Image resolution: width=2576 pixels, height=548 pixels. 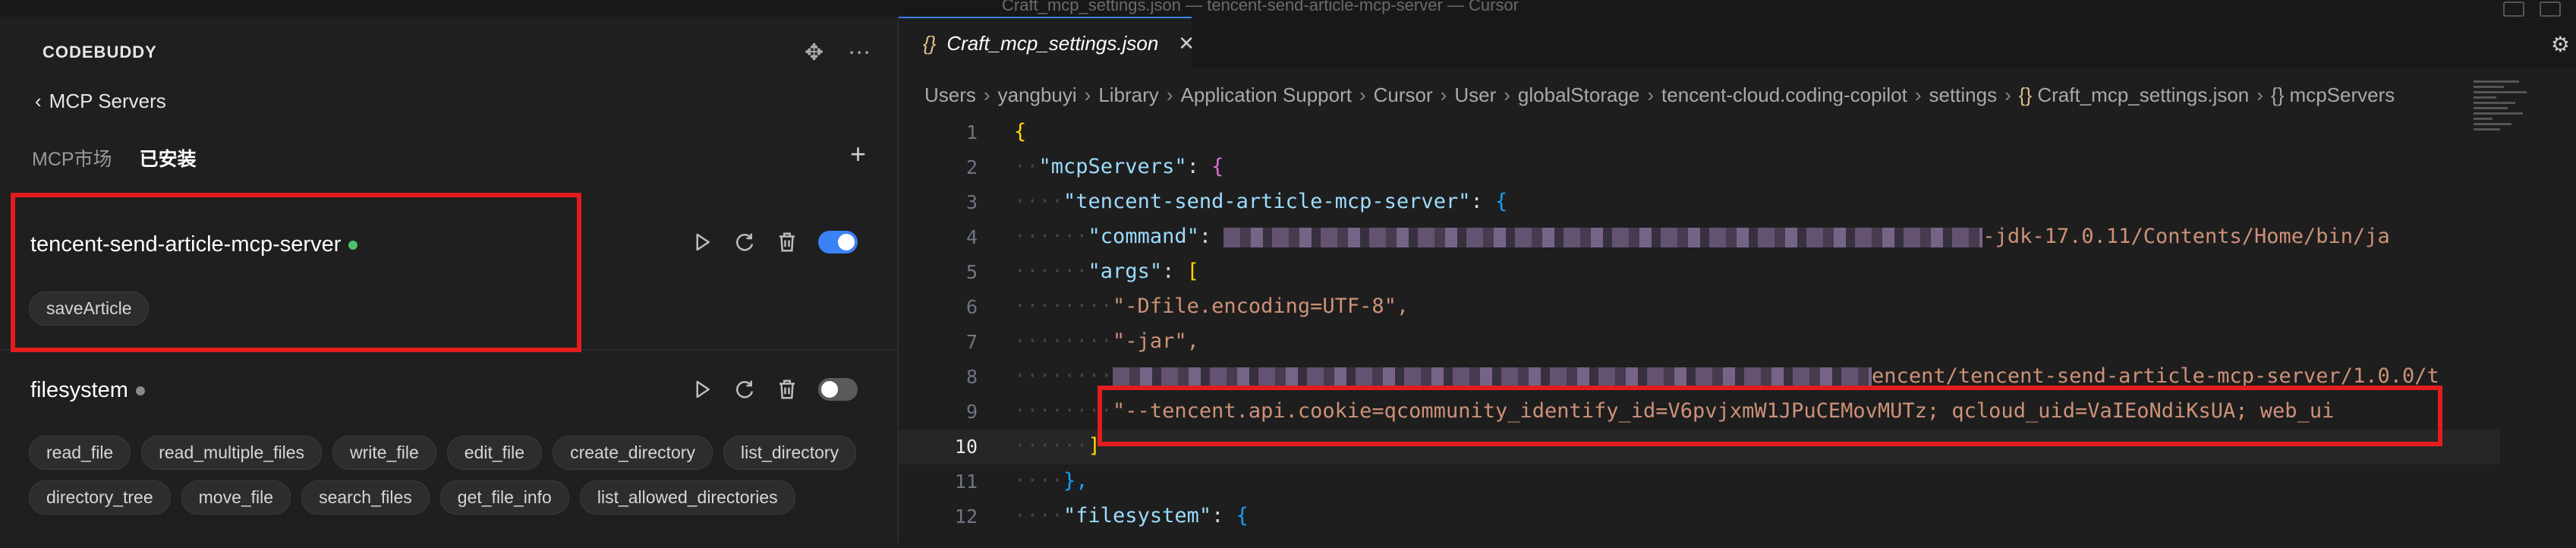 I want to click on window-layout-controls, so click(x=2532, y=9).